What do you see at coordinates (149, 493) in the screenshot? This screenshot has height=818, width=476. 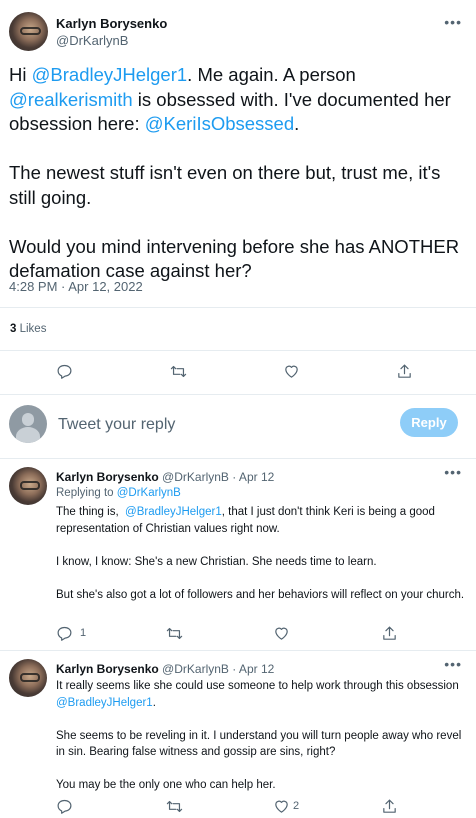 I see `replying-to-handle: @DrKarlynB` at bounding box center [149, 493].